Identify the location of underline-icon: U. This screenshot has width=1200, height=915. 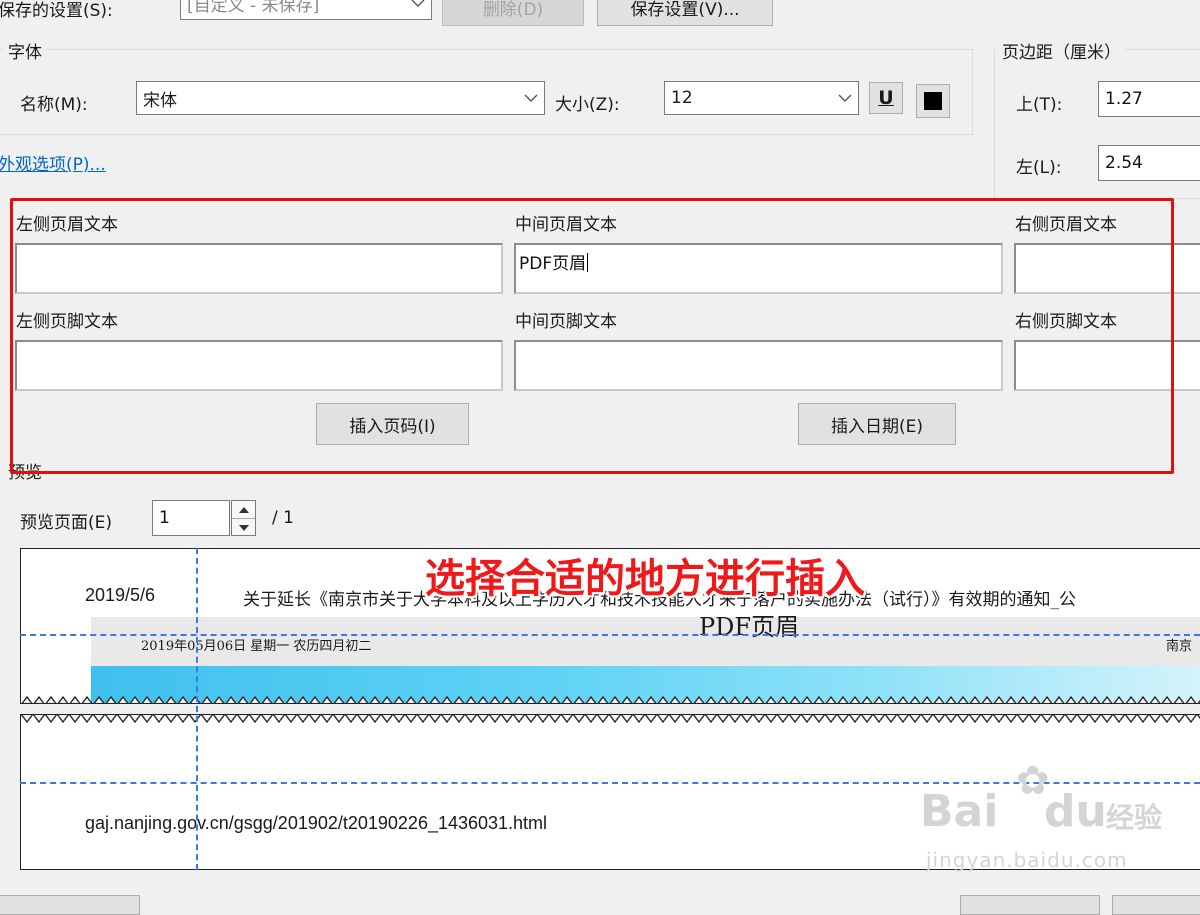
(886, 98).